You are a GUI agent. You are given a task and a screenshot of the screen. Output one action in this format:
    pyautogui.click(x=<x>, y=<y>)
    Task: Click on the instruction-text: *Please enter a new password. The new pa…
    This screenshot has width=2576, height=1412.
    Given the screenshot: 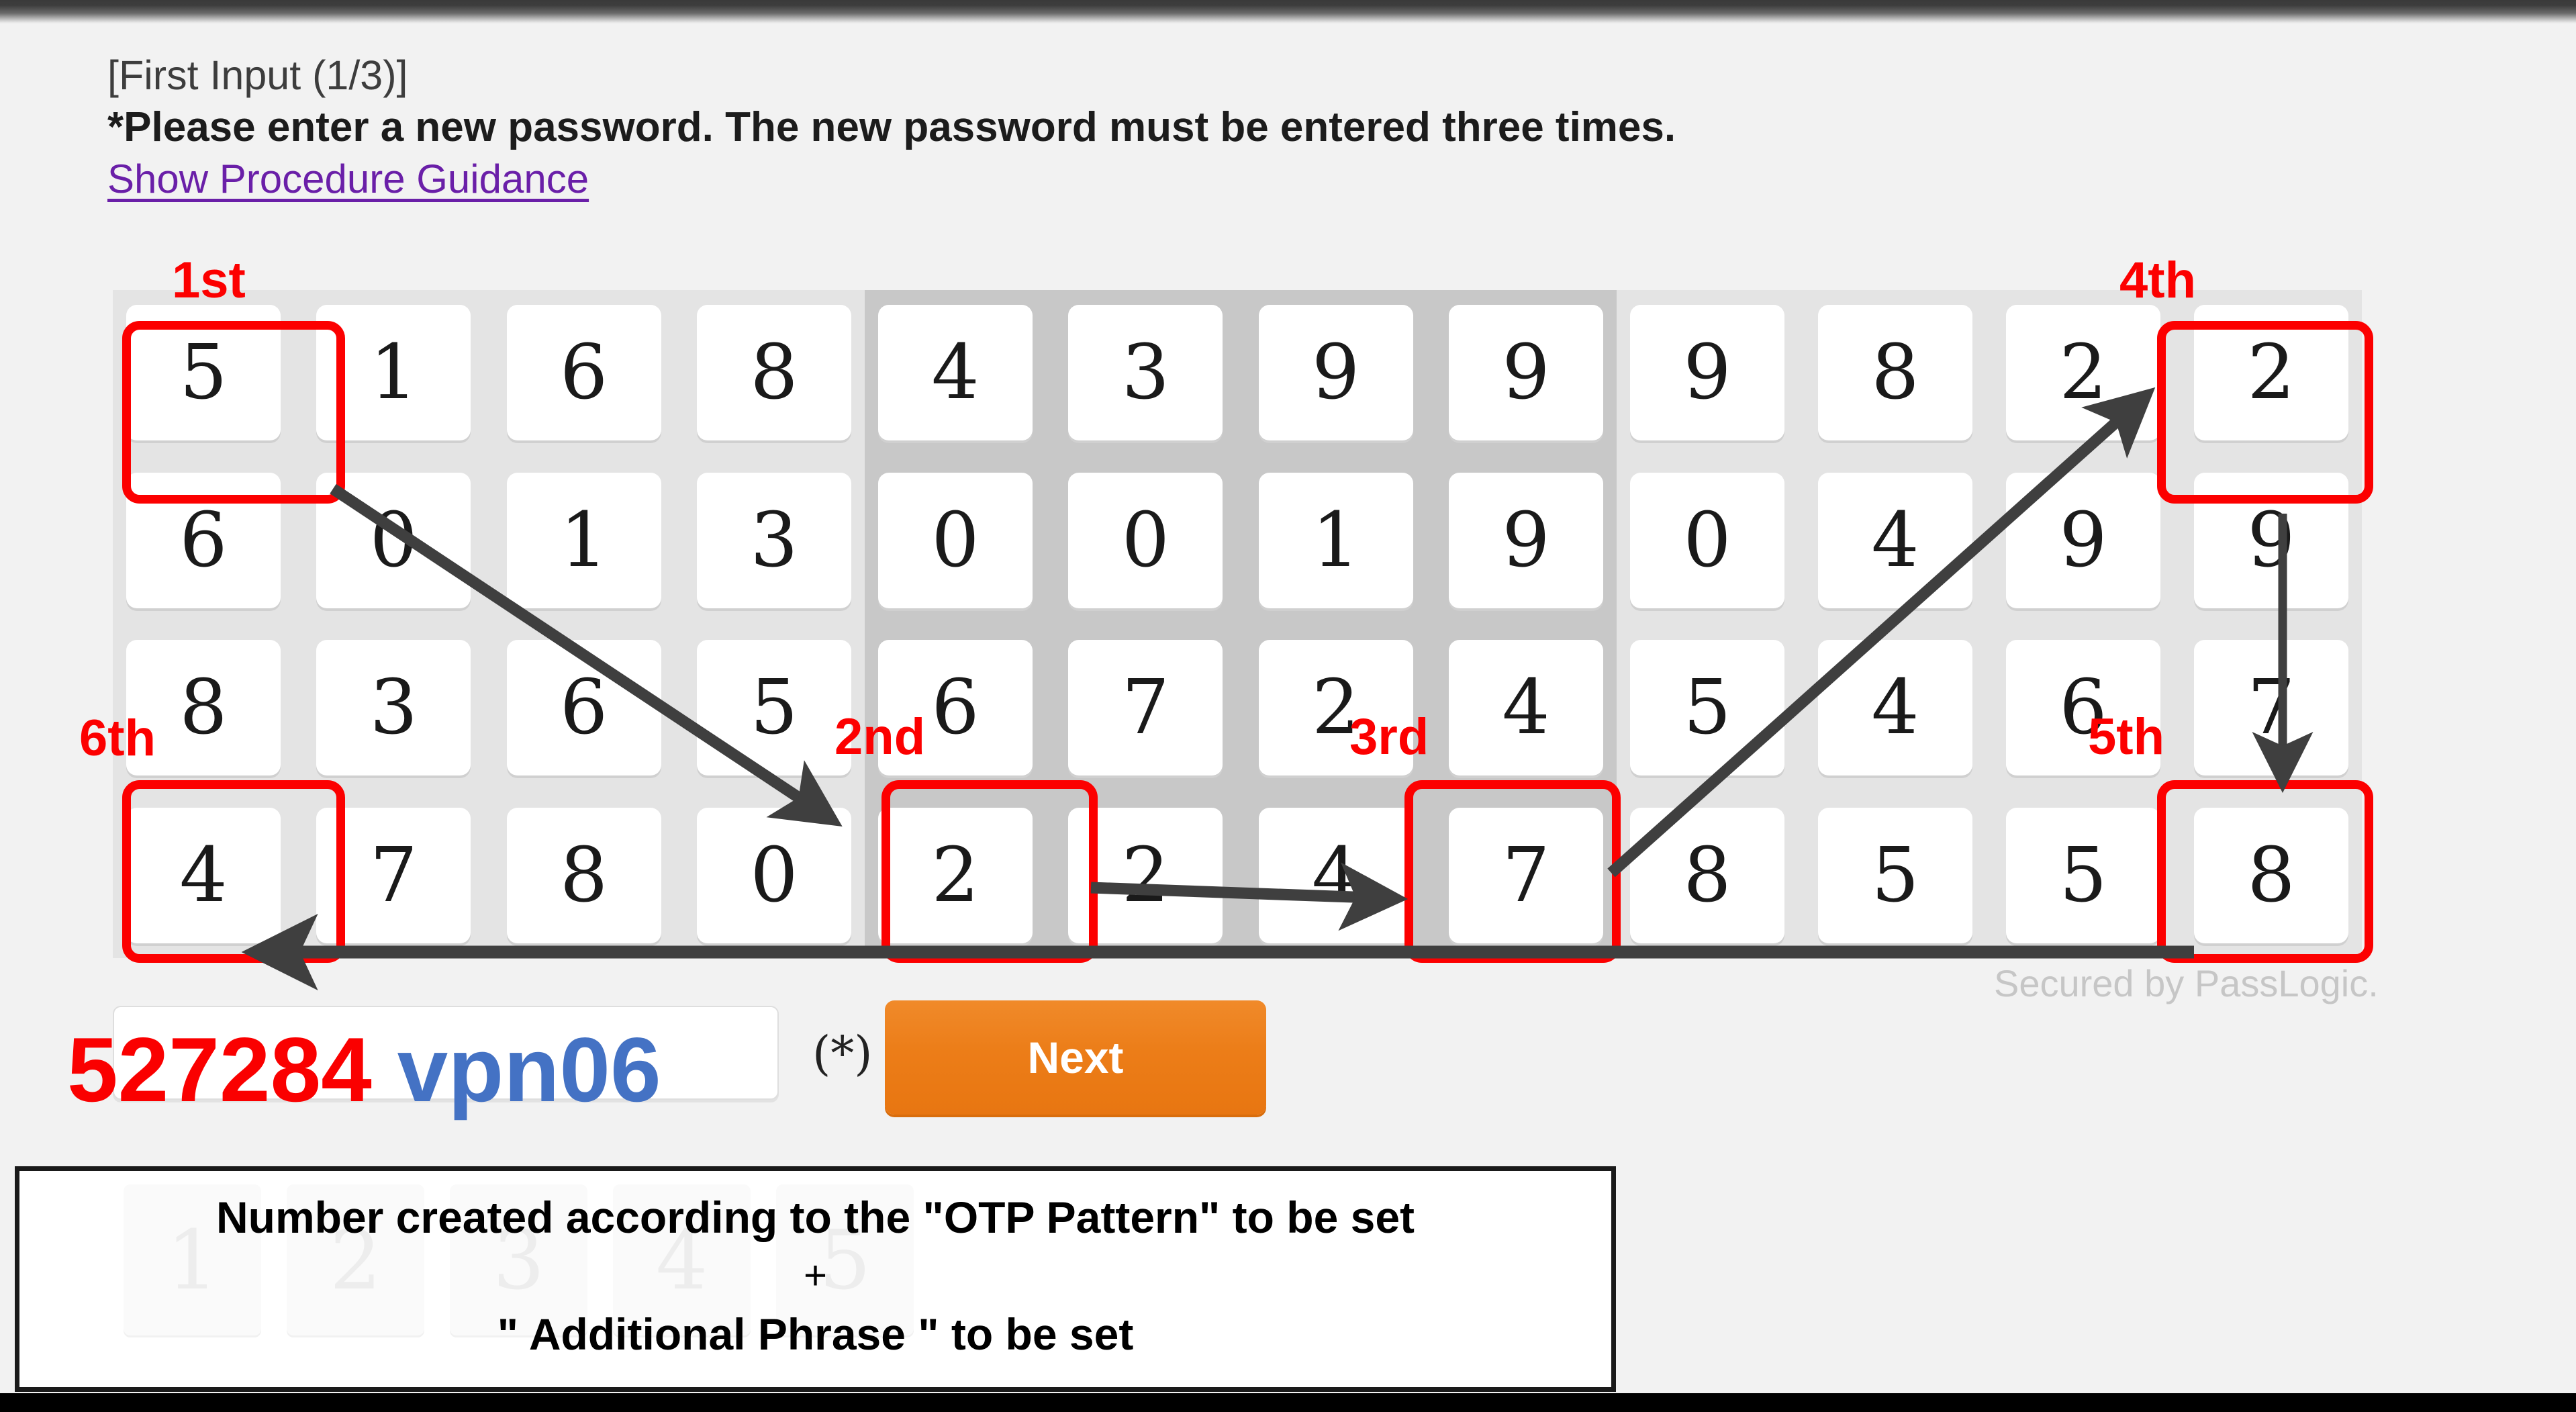 What is the action you would take?
    pyautogui.click(x=891, y=127)
    